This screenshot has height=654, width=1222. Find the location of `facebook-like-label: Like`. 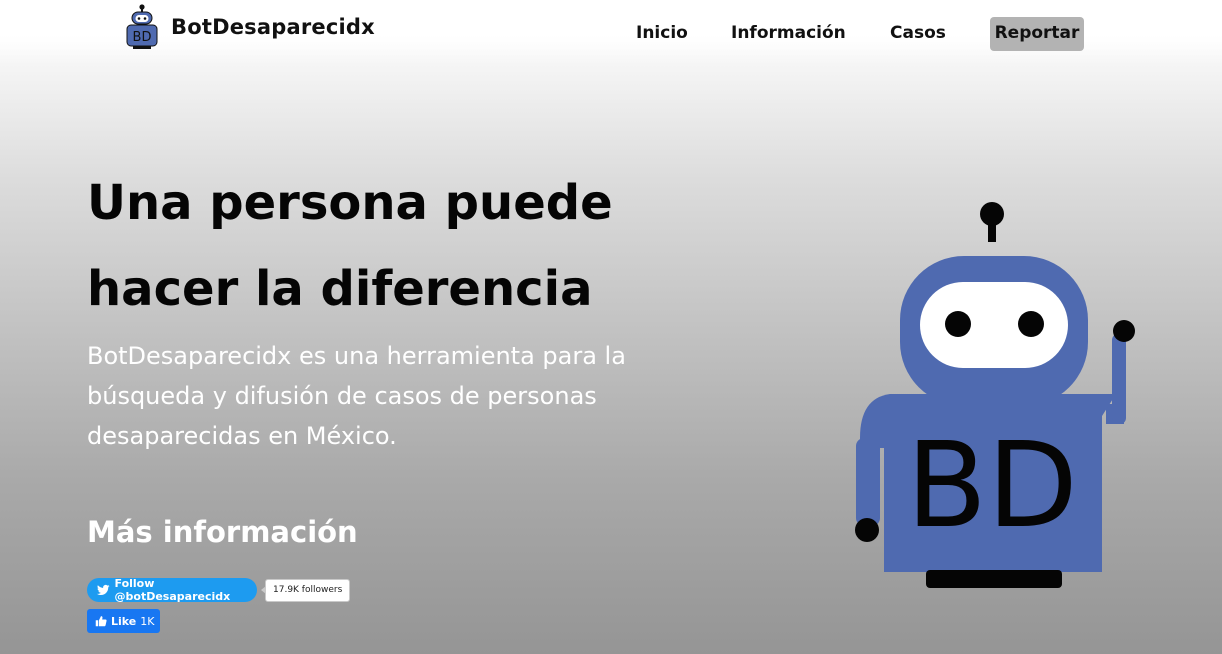

facebook-like-label: Like is located at coordinates (124, 621).